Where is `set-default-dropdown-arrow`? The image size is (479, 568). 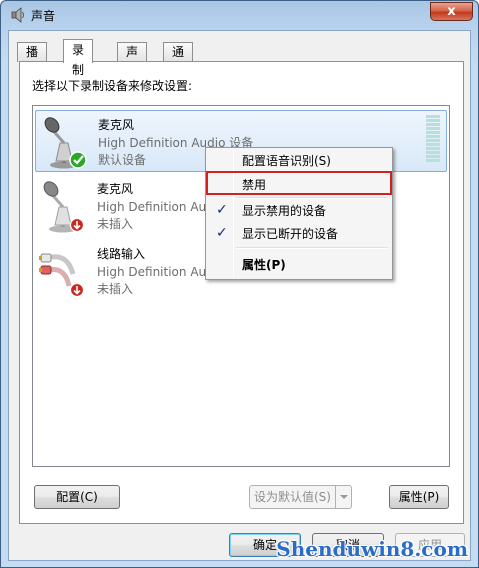
set-default-dropdown-arrow is located at coordinates (343, 497).